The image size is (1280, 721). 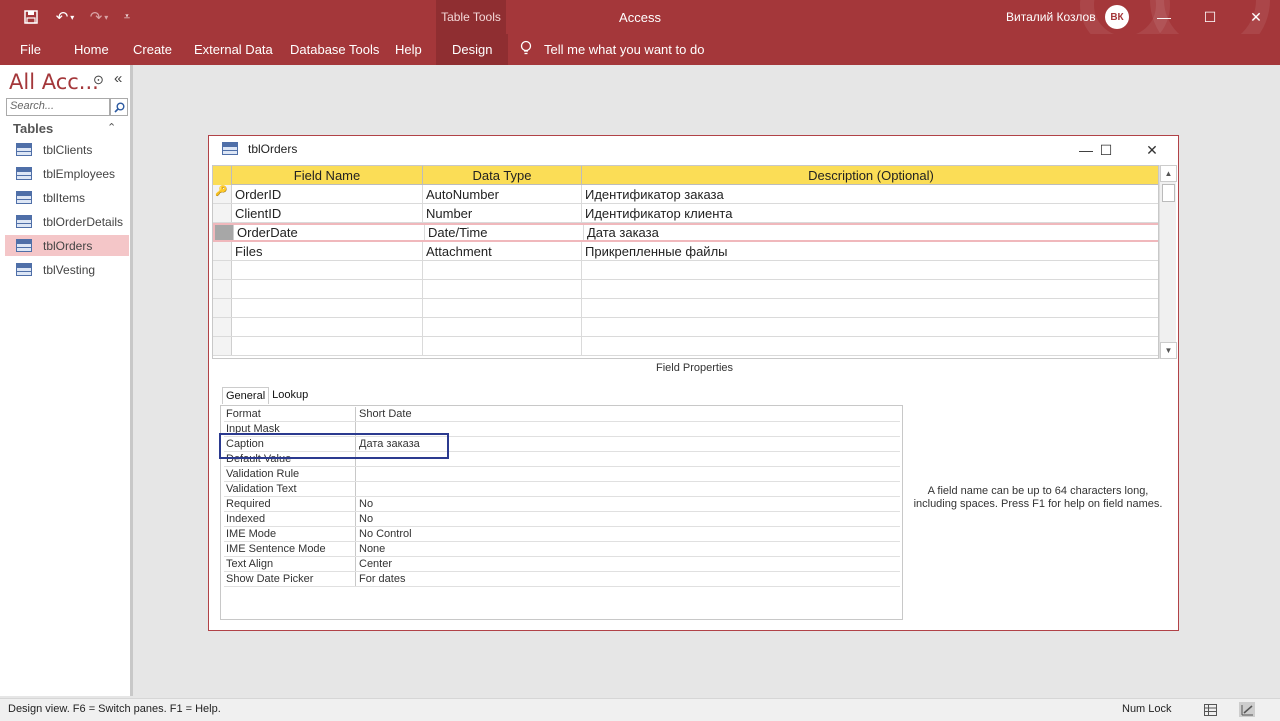 What do you see at coordinates (222, 175) in the screenshot?
I see `select-all-corner` at bounding box center [222, 175].